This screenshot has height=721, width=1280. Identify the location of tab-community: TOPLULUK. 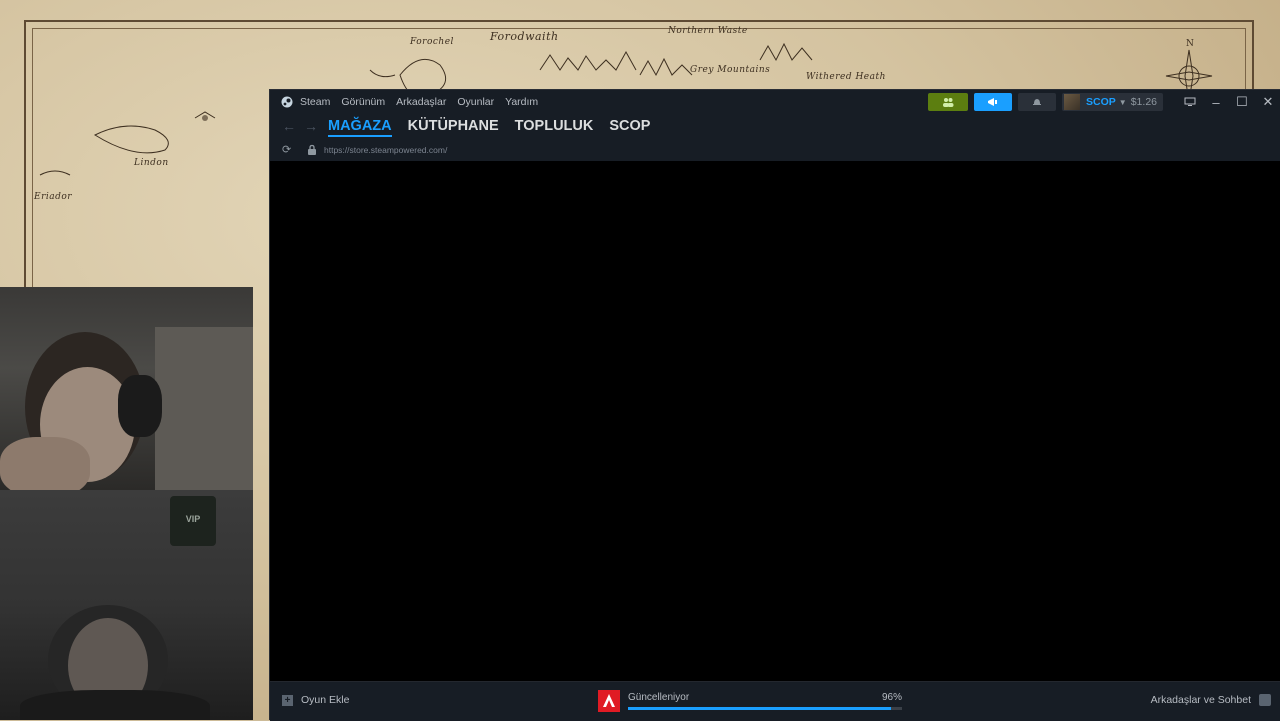
(554, 126).